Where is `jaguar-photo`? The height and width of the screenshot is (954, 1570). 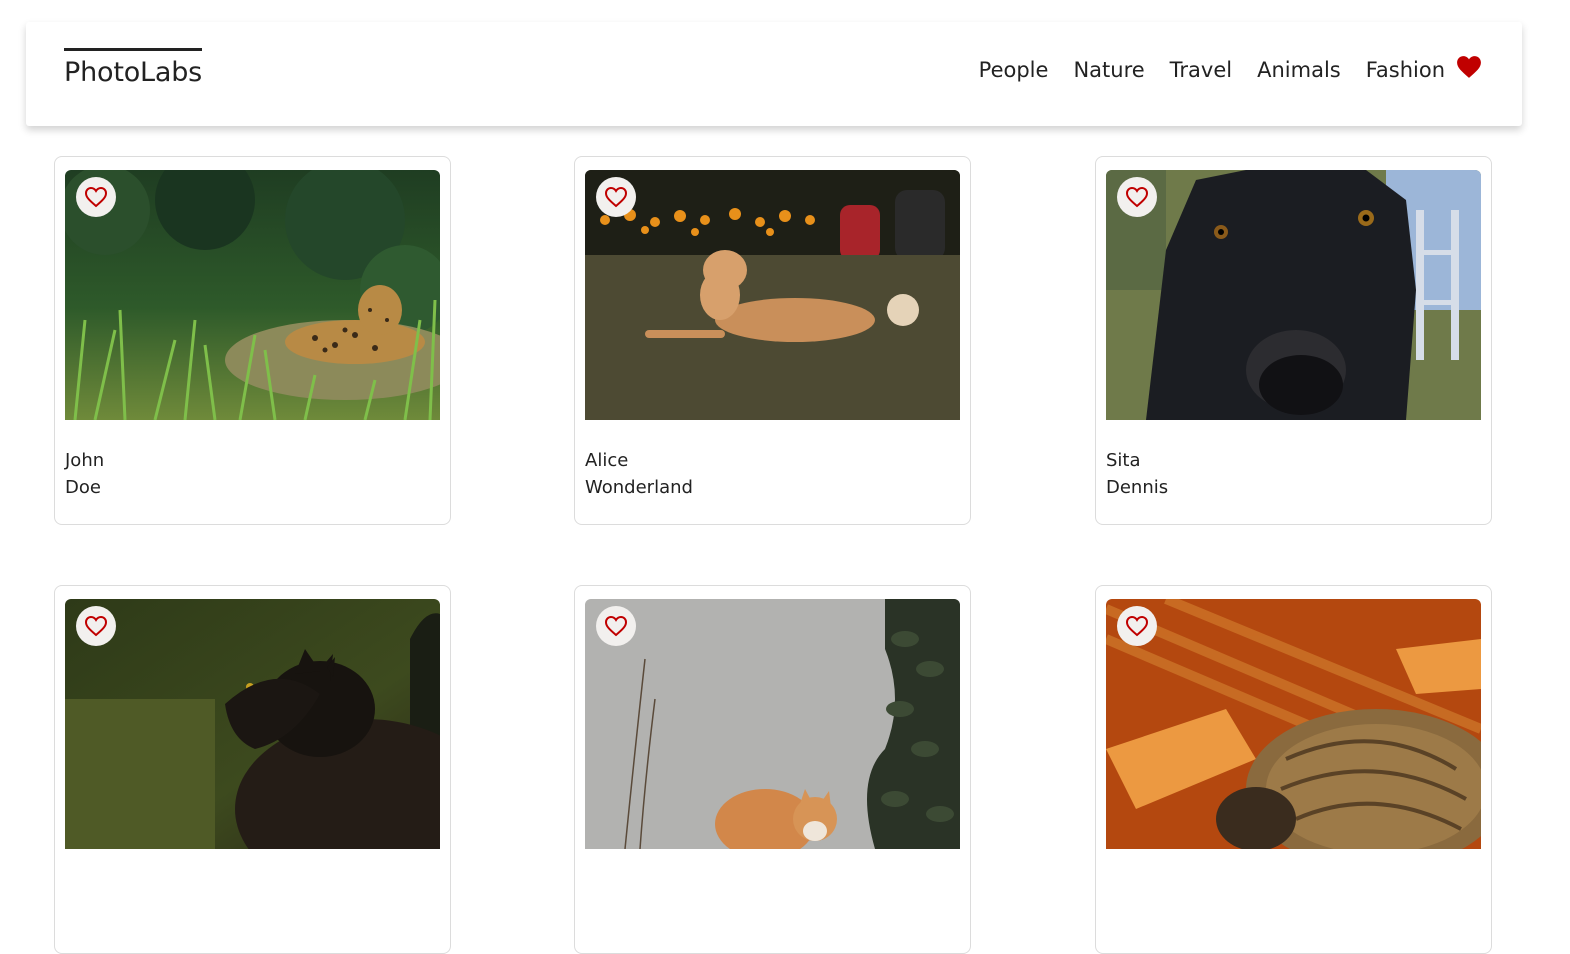 jaguar-photo is located at coordinates (252, 295).